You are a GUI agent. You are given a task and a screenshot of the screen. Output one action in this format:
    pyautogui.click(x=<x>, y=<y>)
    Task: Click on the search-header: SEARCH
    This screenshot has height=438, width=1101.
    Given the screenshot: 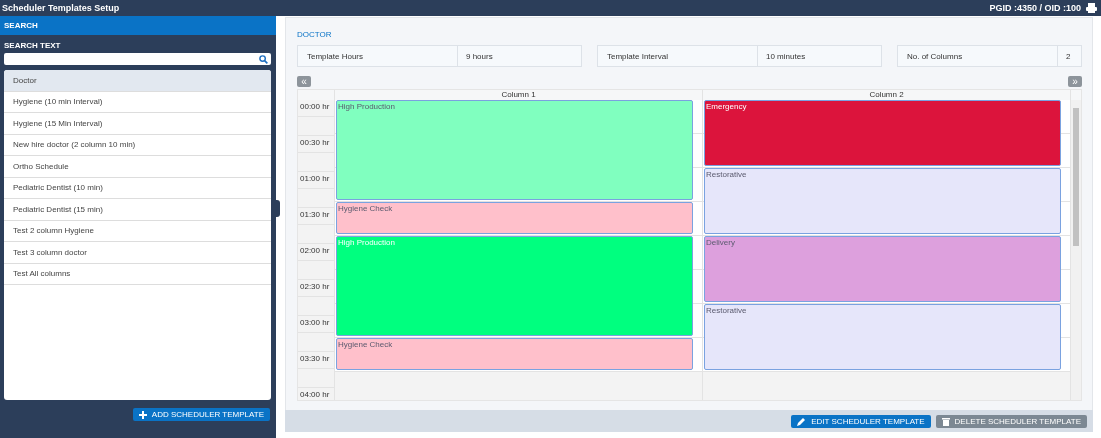 What is the action you would take?
    pyautogui.click(x=138, y=25)
    